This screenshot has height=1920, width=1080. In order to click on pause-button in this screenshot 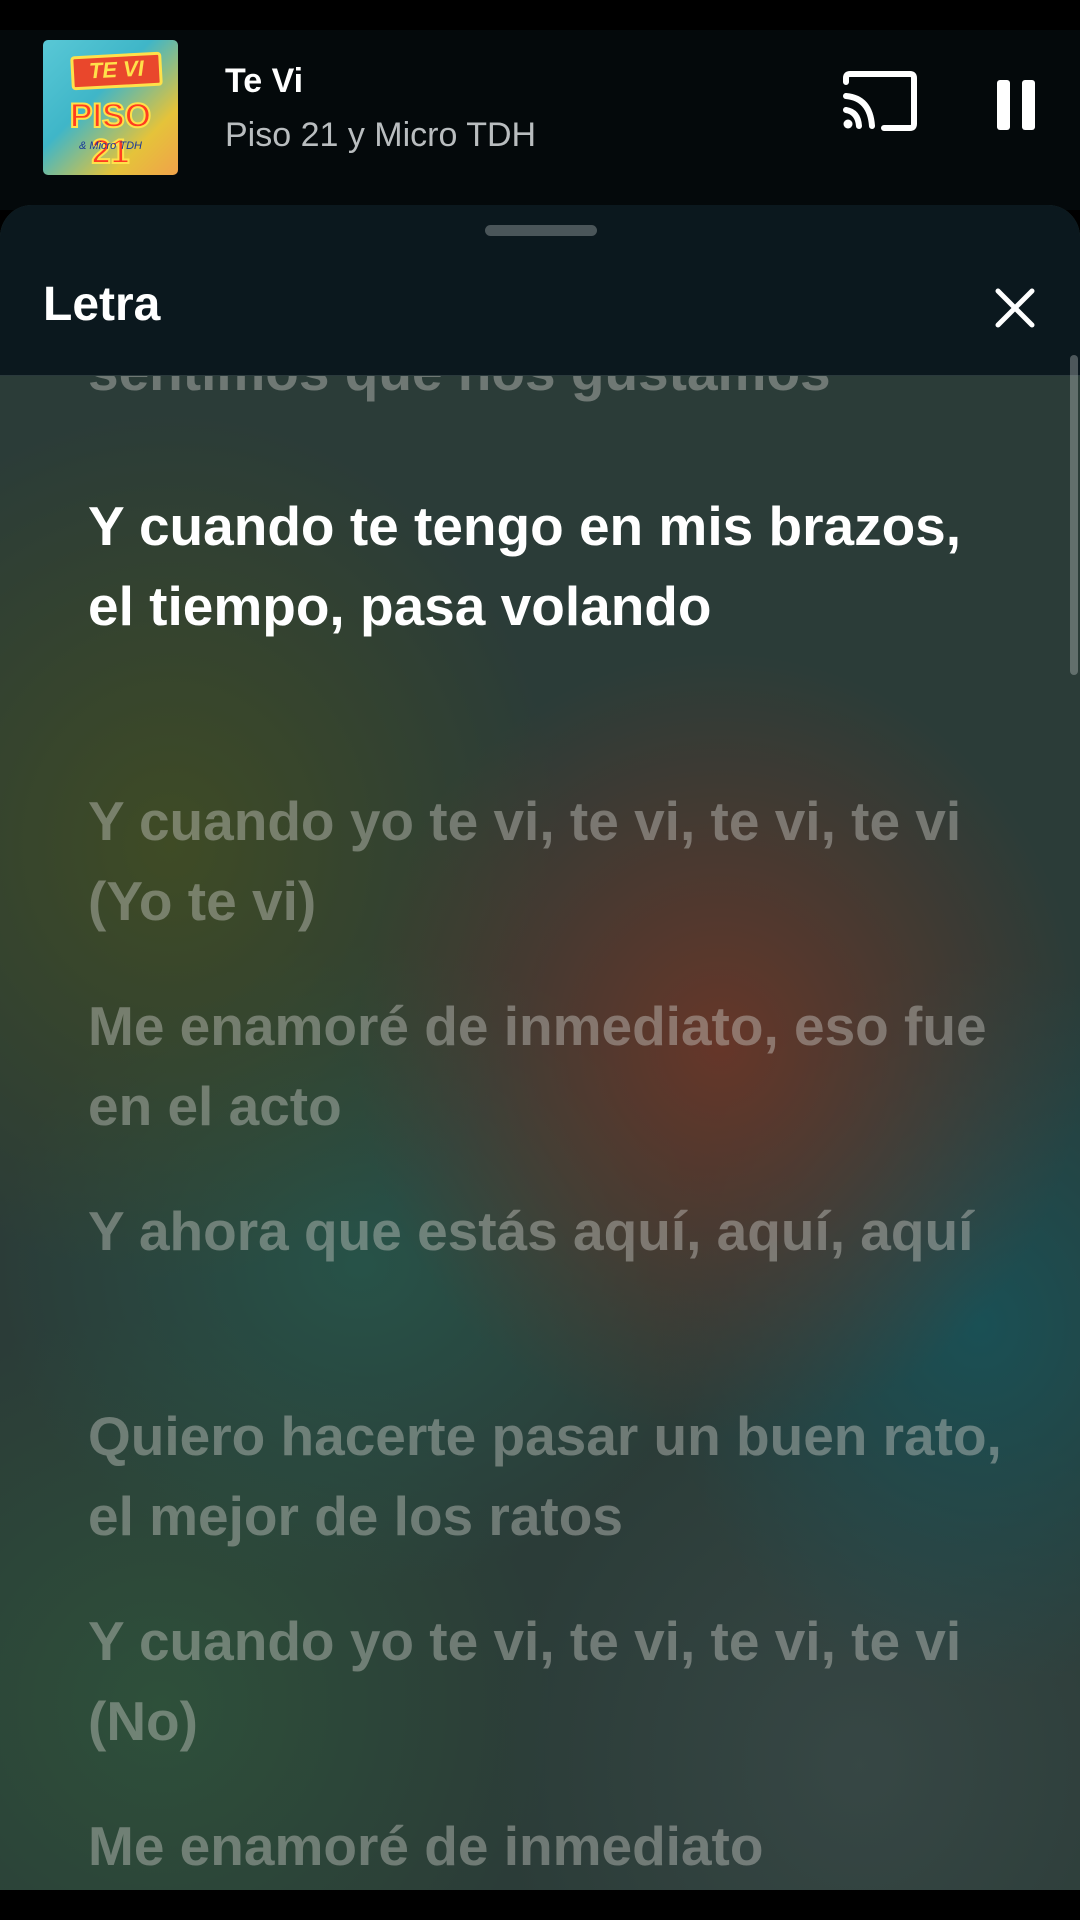, I will do `click(1015, 105)`.